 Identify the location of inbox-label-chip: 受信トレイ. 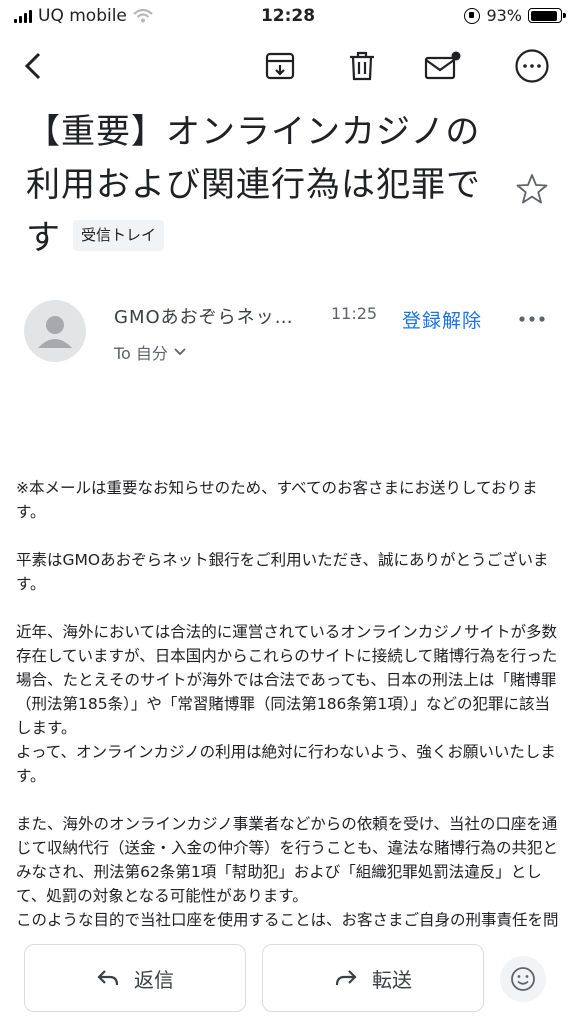
(119, 235).